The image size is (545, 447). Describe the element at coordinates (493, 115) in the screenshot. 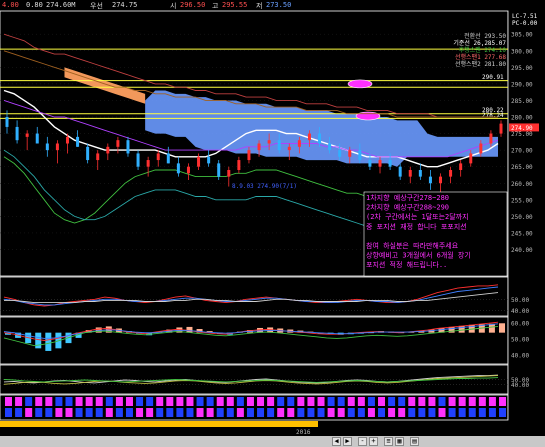

I see `level-label: 278.24` at that location.